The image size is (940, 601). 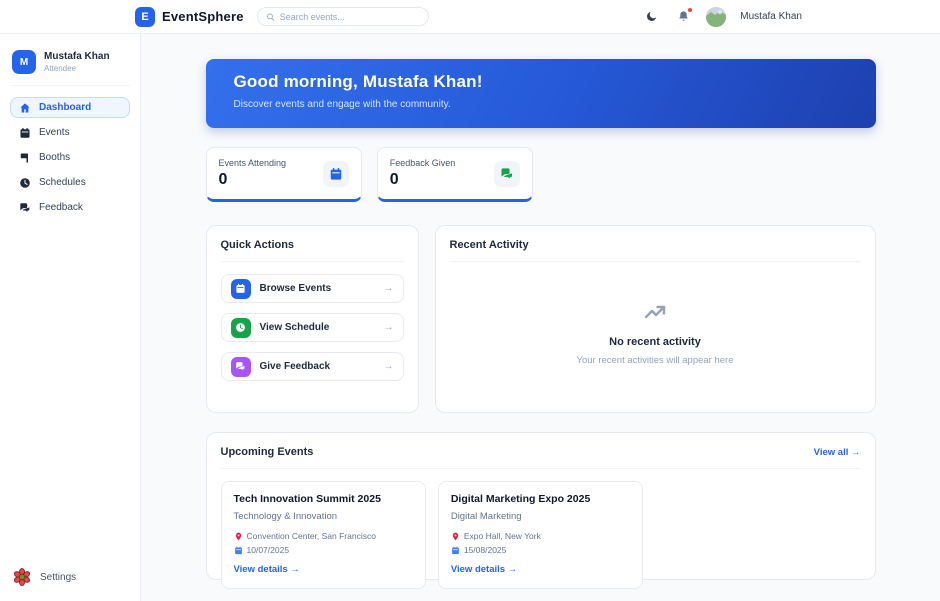 I want to click on event-category: Technology & Innovation, so click(x=285, y=516).